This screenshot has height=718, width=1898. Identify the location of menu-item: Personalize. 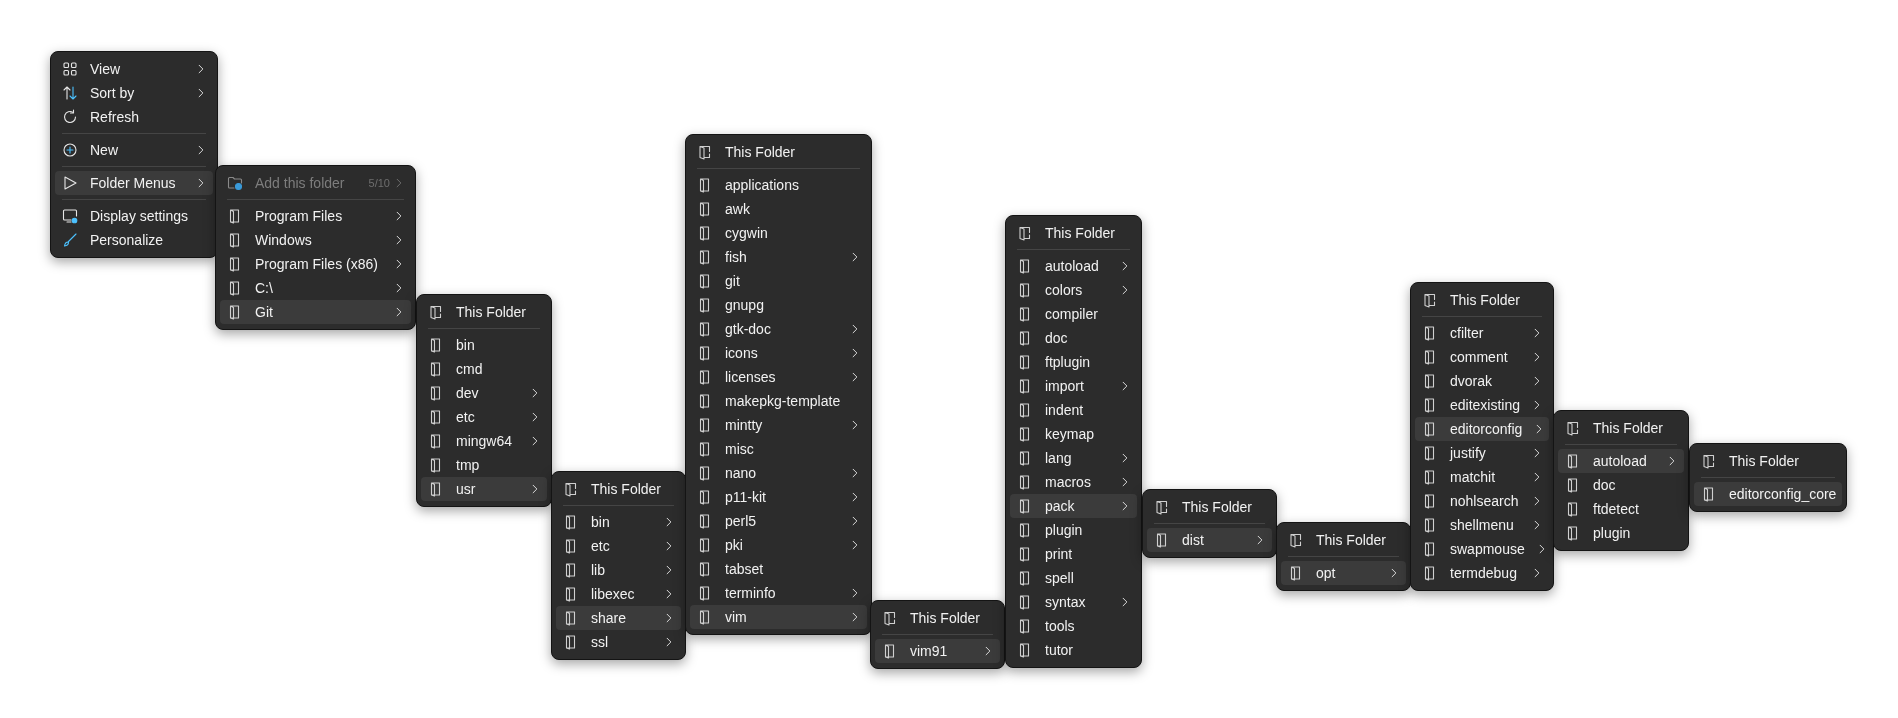
(134, 240).